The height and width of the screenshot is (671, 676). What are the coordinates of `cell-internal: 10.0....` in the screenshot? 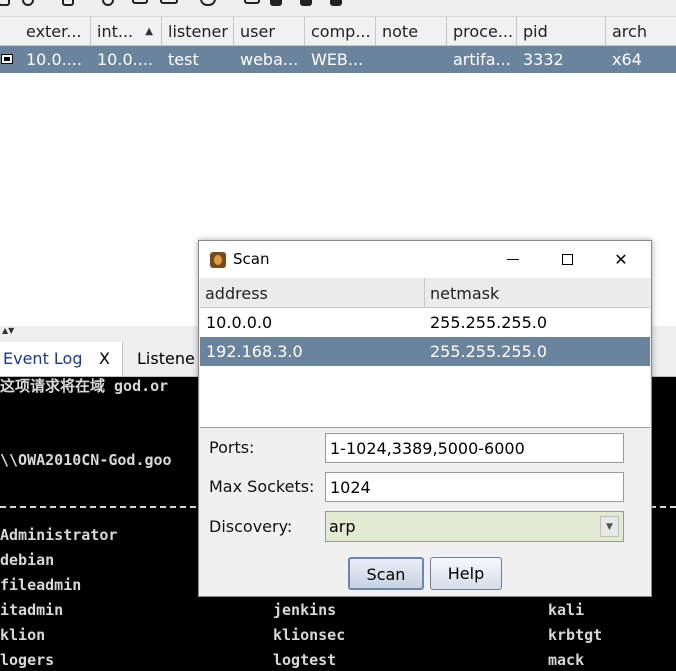 It's located at (125, 59).